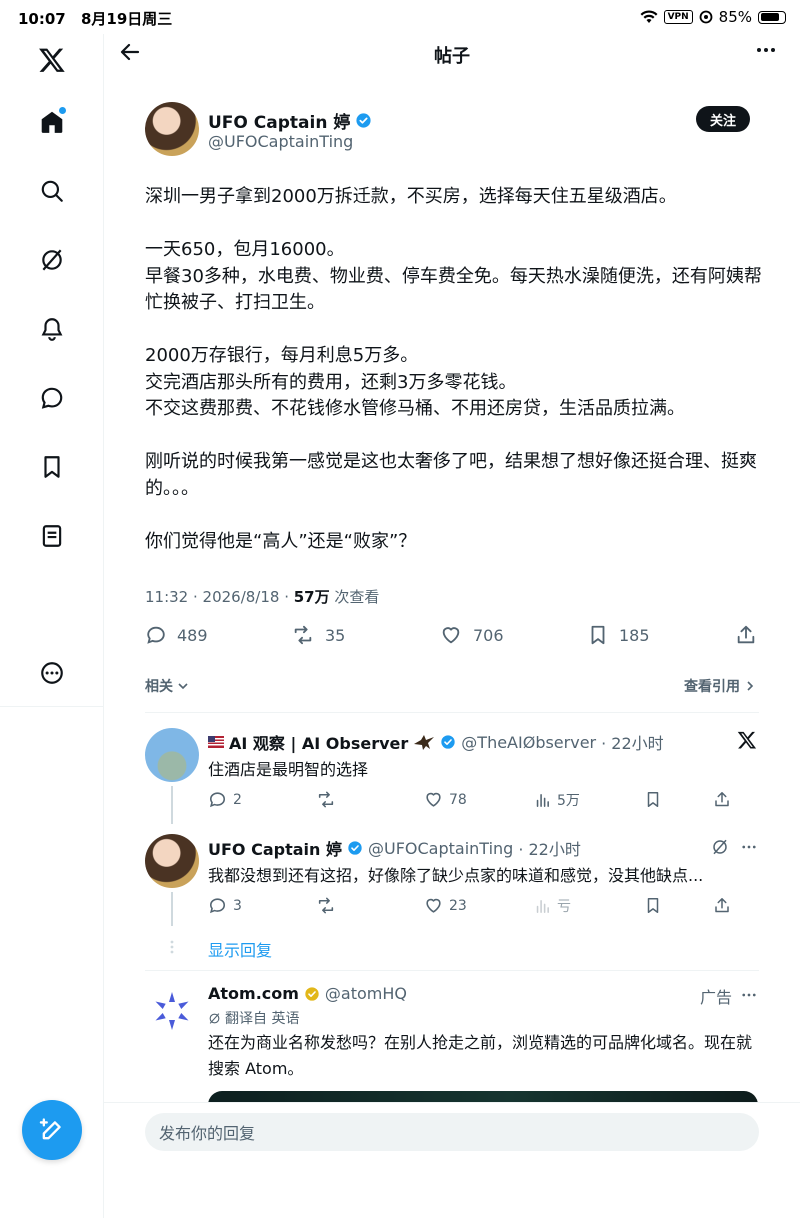 The width and height of the screenshot is (800, 1218). Describe the element at coordinates (772, 17) in the screenshot. I see `battery-icon` at that location.